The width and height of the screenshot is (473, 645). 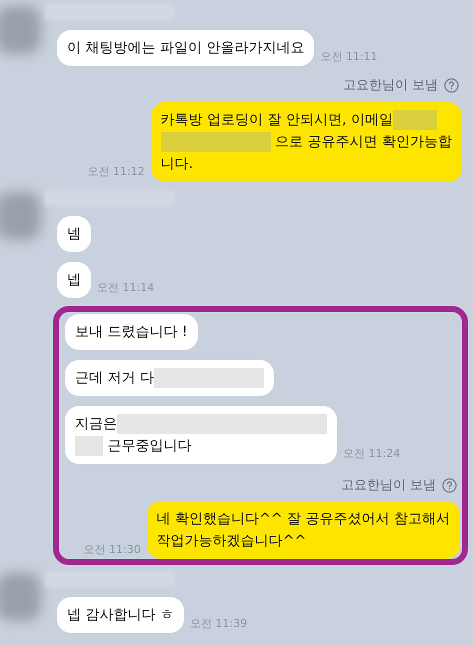 What do you see at coordinates (231, 541) in the screenshot?
I see `message-text: 작업가능하겠습니다^^` at bounding box center [231, 541].